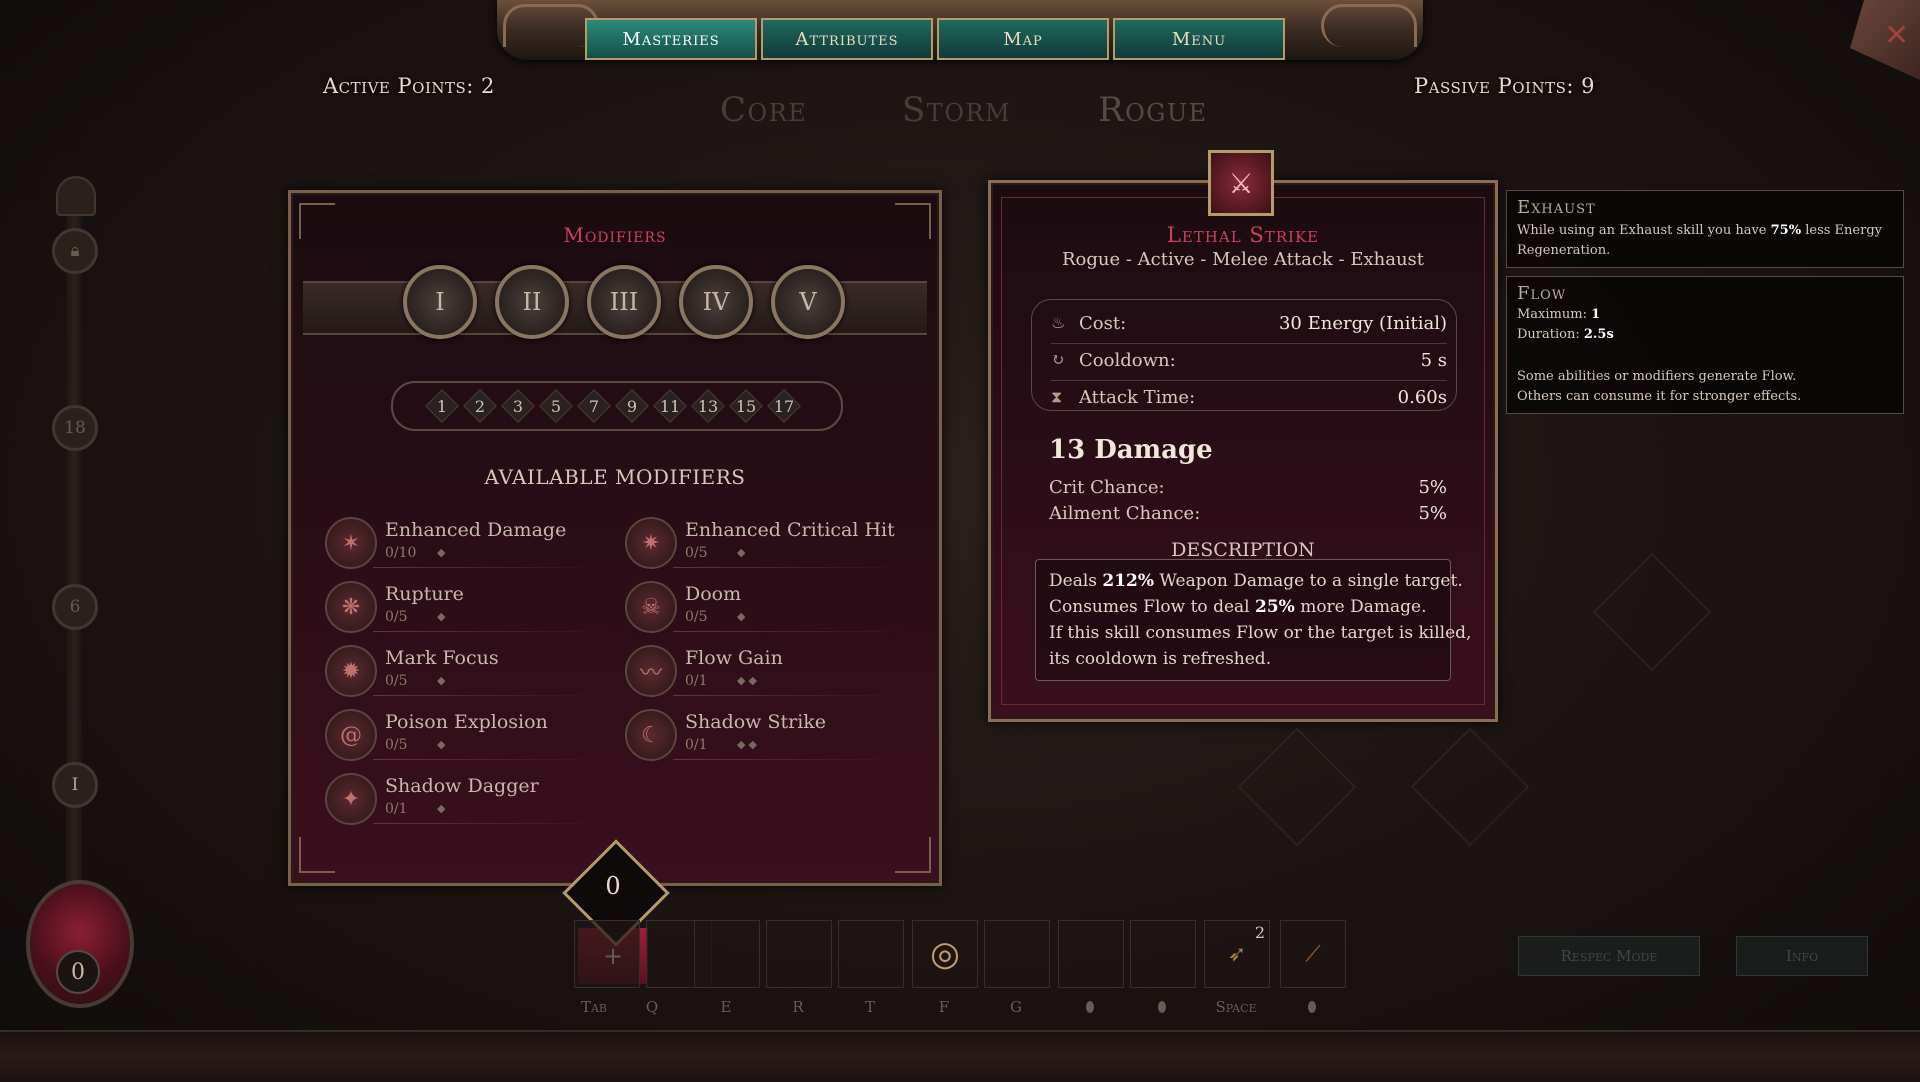  I want to click on key-label: Space, so click(1236, 1007).